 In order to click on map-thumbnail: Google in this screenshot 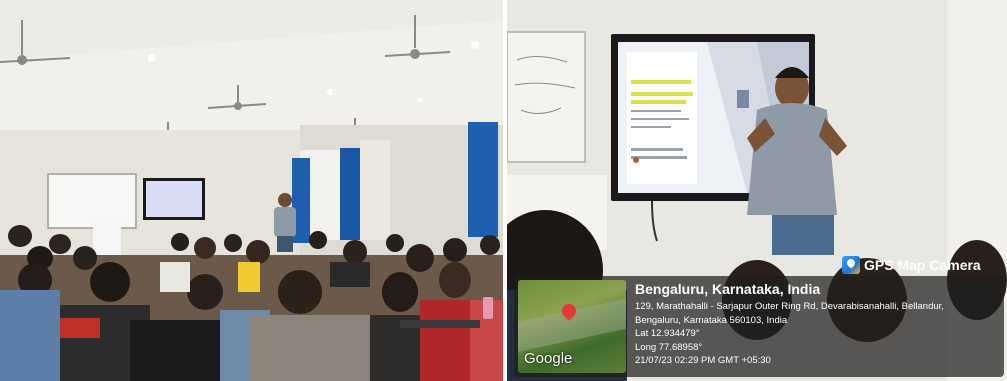, I will do `click(572, 326)`.